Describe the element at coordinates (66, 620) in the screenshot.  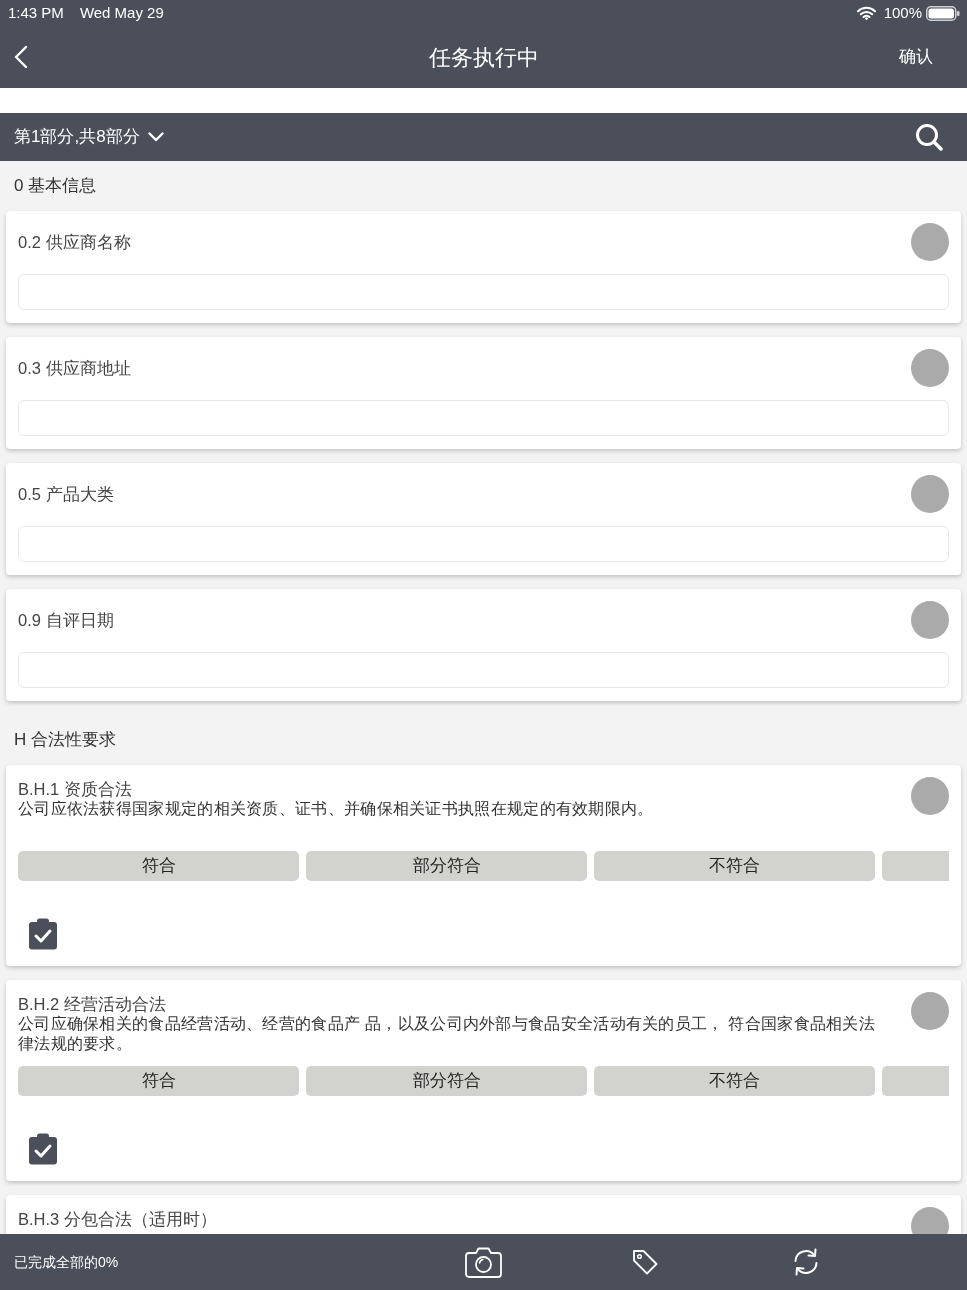
I see `question-label: 0.9 自评日期` at that location.